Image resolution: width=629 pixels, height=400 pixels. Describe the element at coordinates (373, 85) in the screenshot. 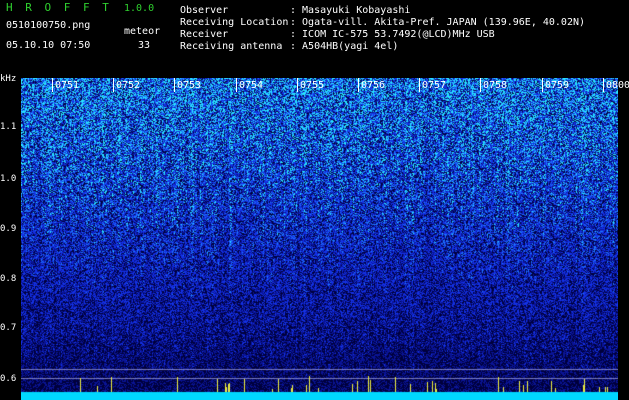

I see `time-label: 0756` at that location.